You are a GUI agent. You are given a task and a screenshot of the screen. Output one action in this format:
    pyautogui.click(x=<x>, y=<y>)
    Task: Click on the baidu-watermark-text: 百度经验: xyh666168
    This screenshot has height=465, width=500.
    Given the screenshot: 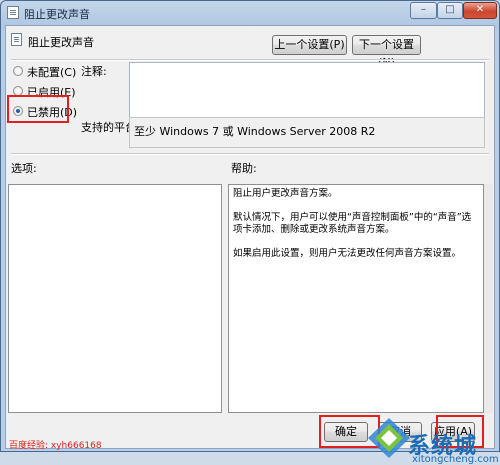 What is the action you would take?
    pyautogui.click(x=55, y=446)
    